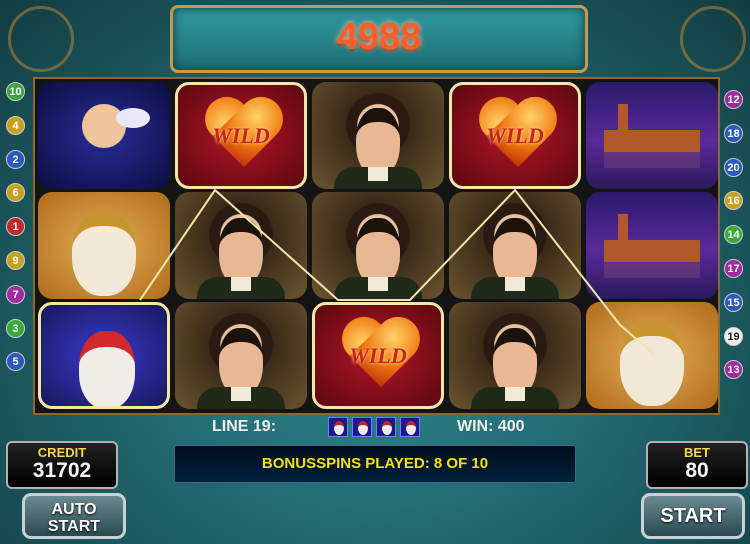 This screenshot has width=750, height=544. I want to click on line-number-badge: 6, so click(15, 193).